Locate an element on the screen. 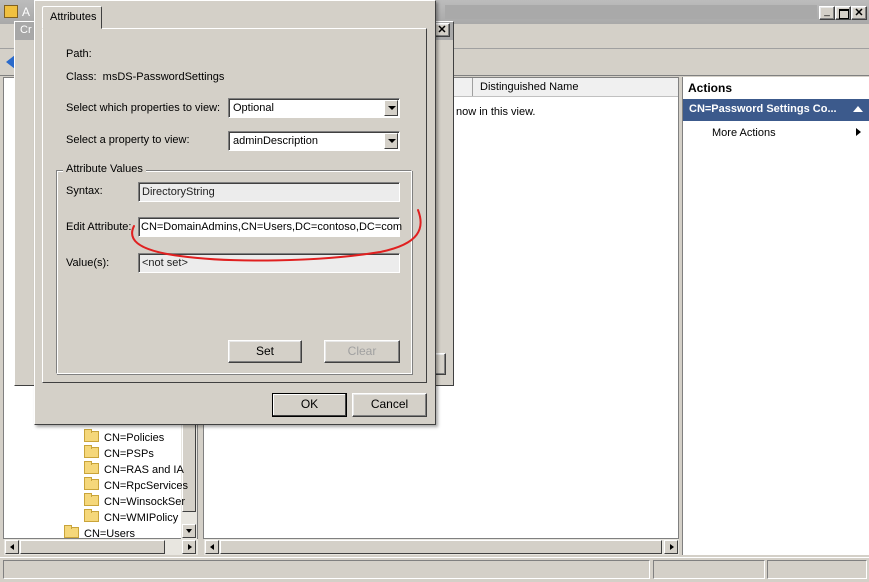 This screenshot has width=869, height=582. path-label: Path: is located at coordinates (79, 54).